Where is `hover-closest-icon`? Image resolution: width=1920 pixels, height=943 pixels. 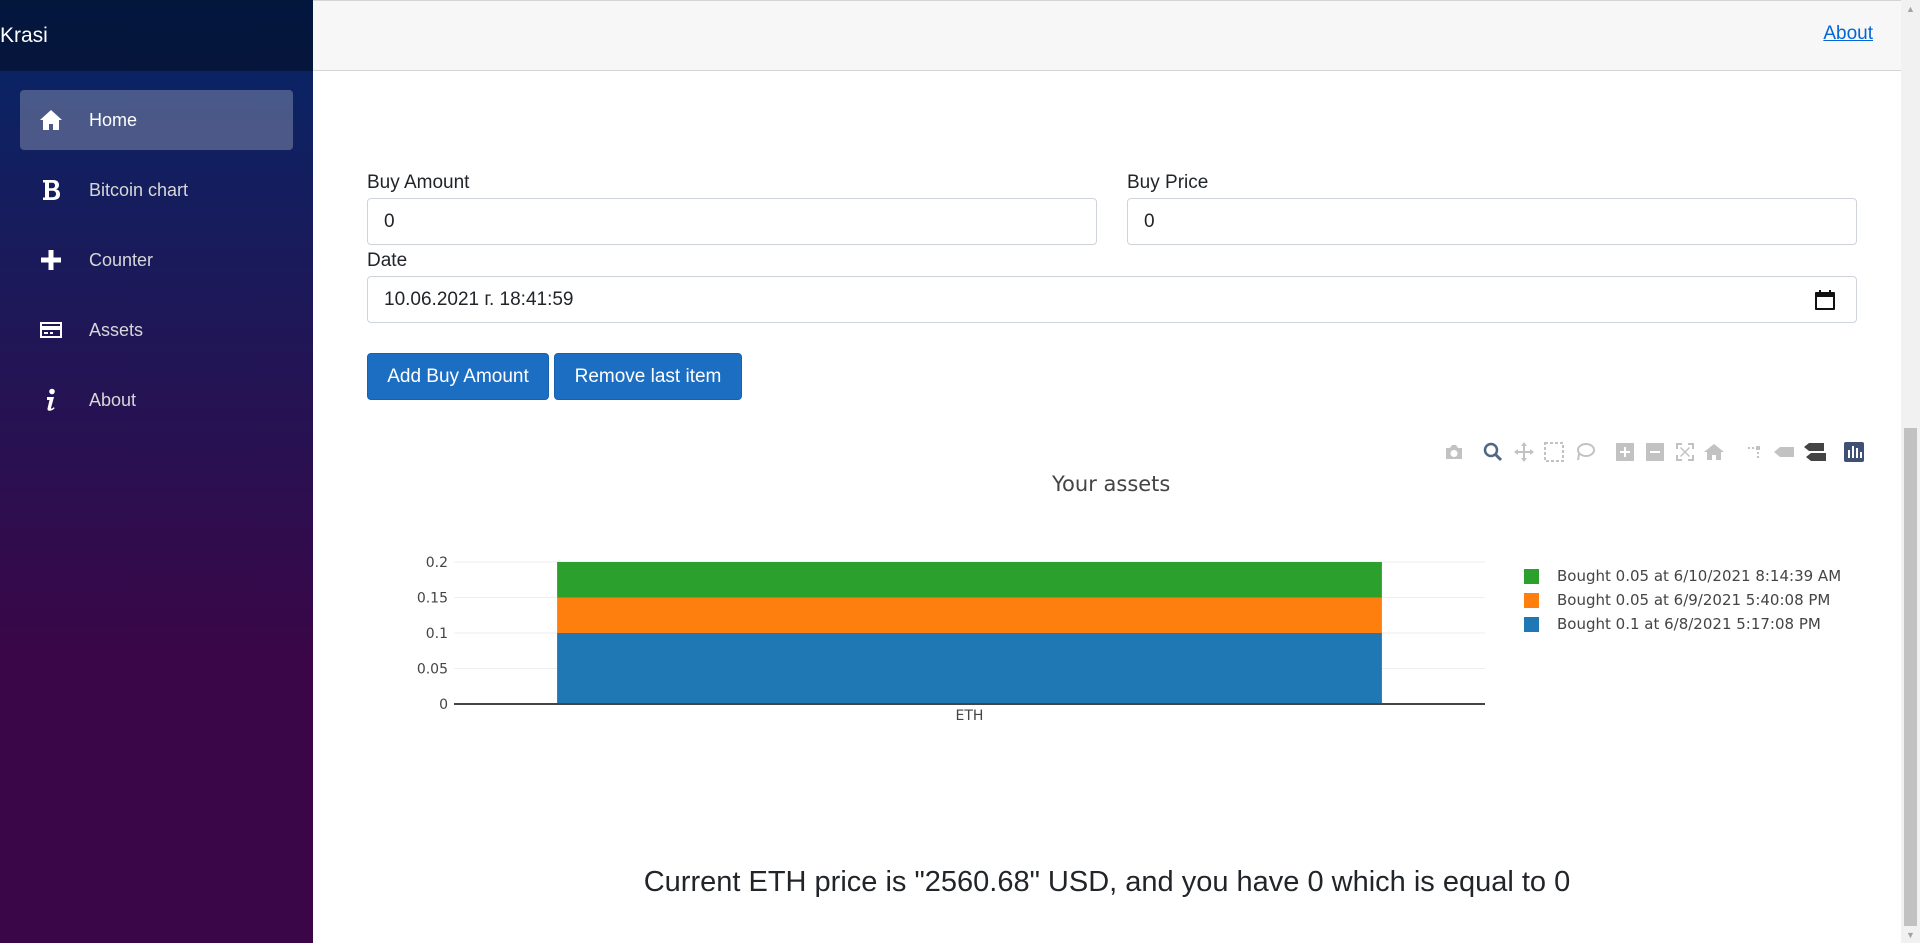 hover-closest-icon is located at coordinates (1784, 452).